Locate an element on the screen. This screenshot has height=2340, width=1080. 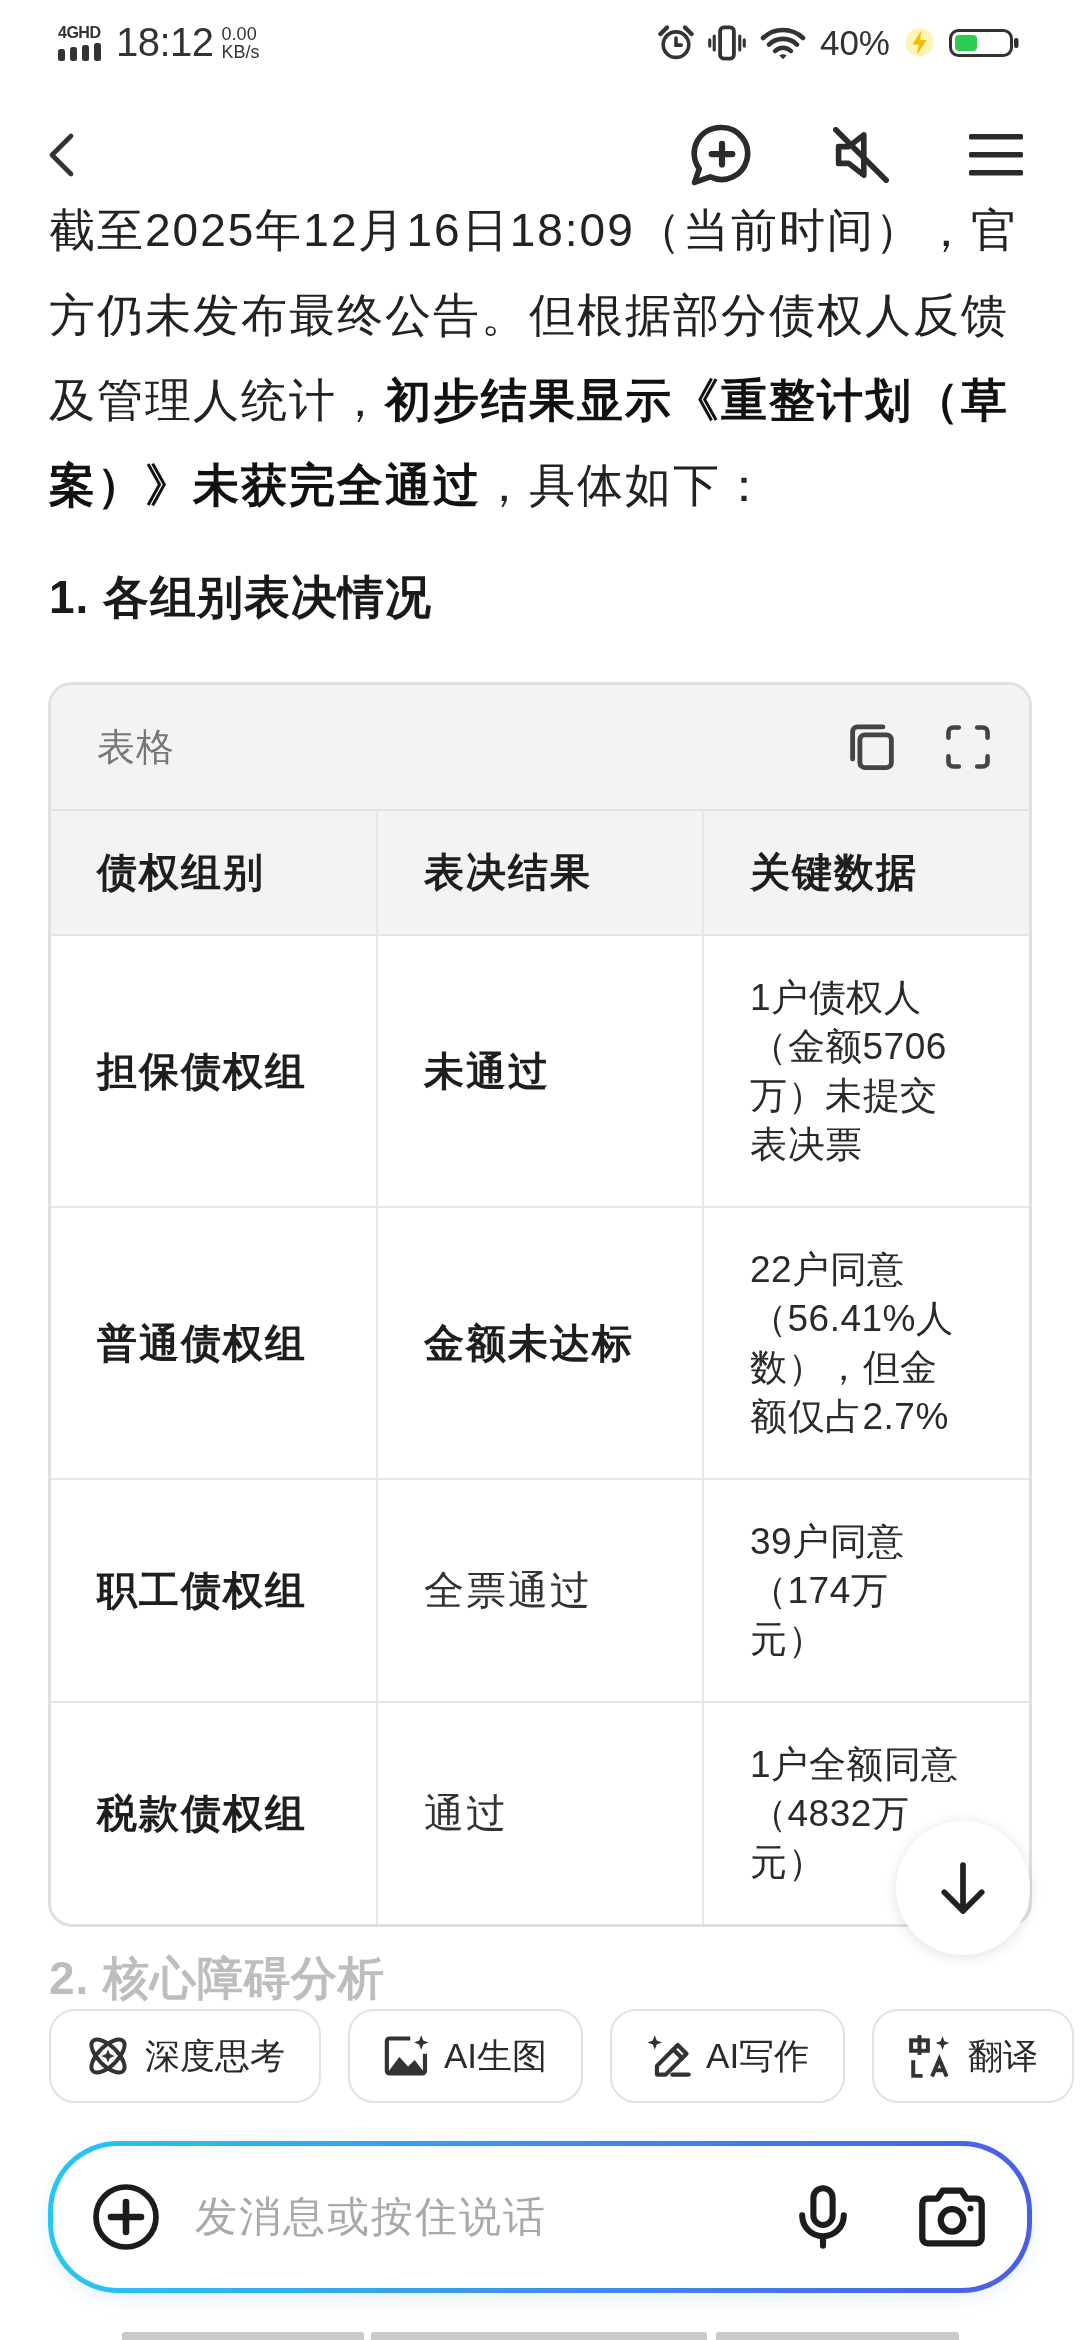
action-chip: 翻译 is located at coordinates (973, 2056).